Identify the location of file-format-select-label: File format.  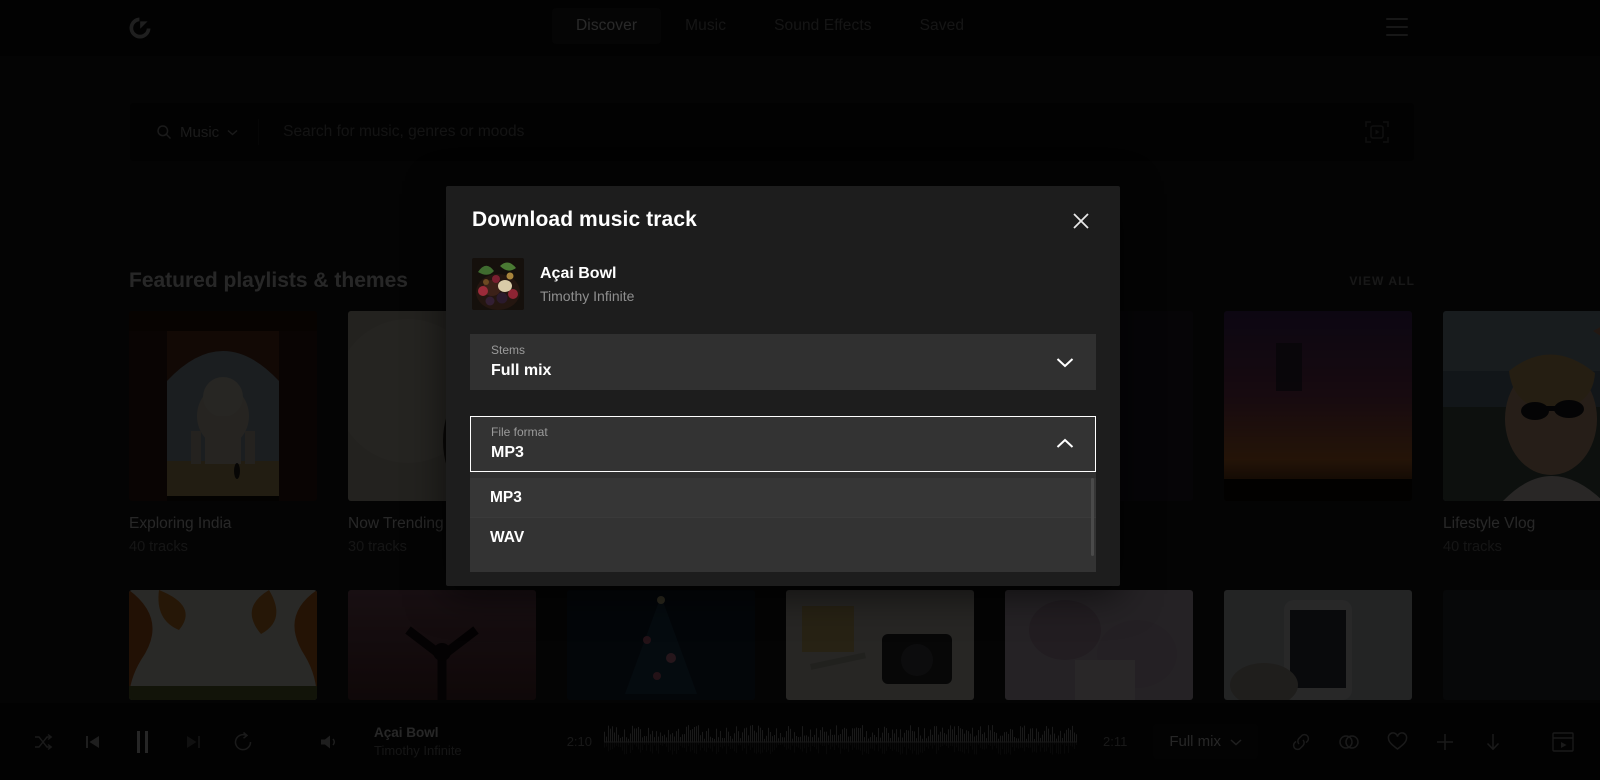
(519, 431).